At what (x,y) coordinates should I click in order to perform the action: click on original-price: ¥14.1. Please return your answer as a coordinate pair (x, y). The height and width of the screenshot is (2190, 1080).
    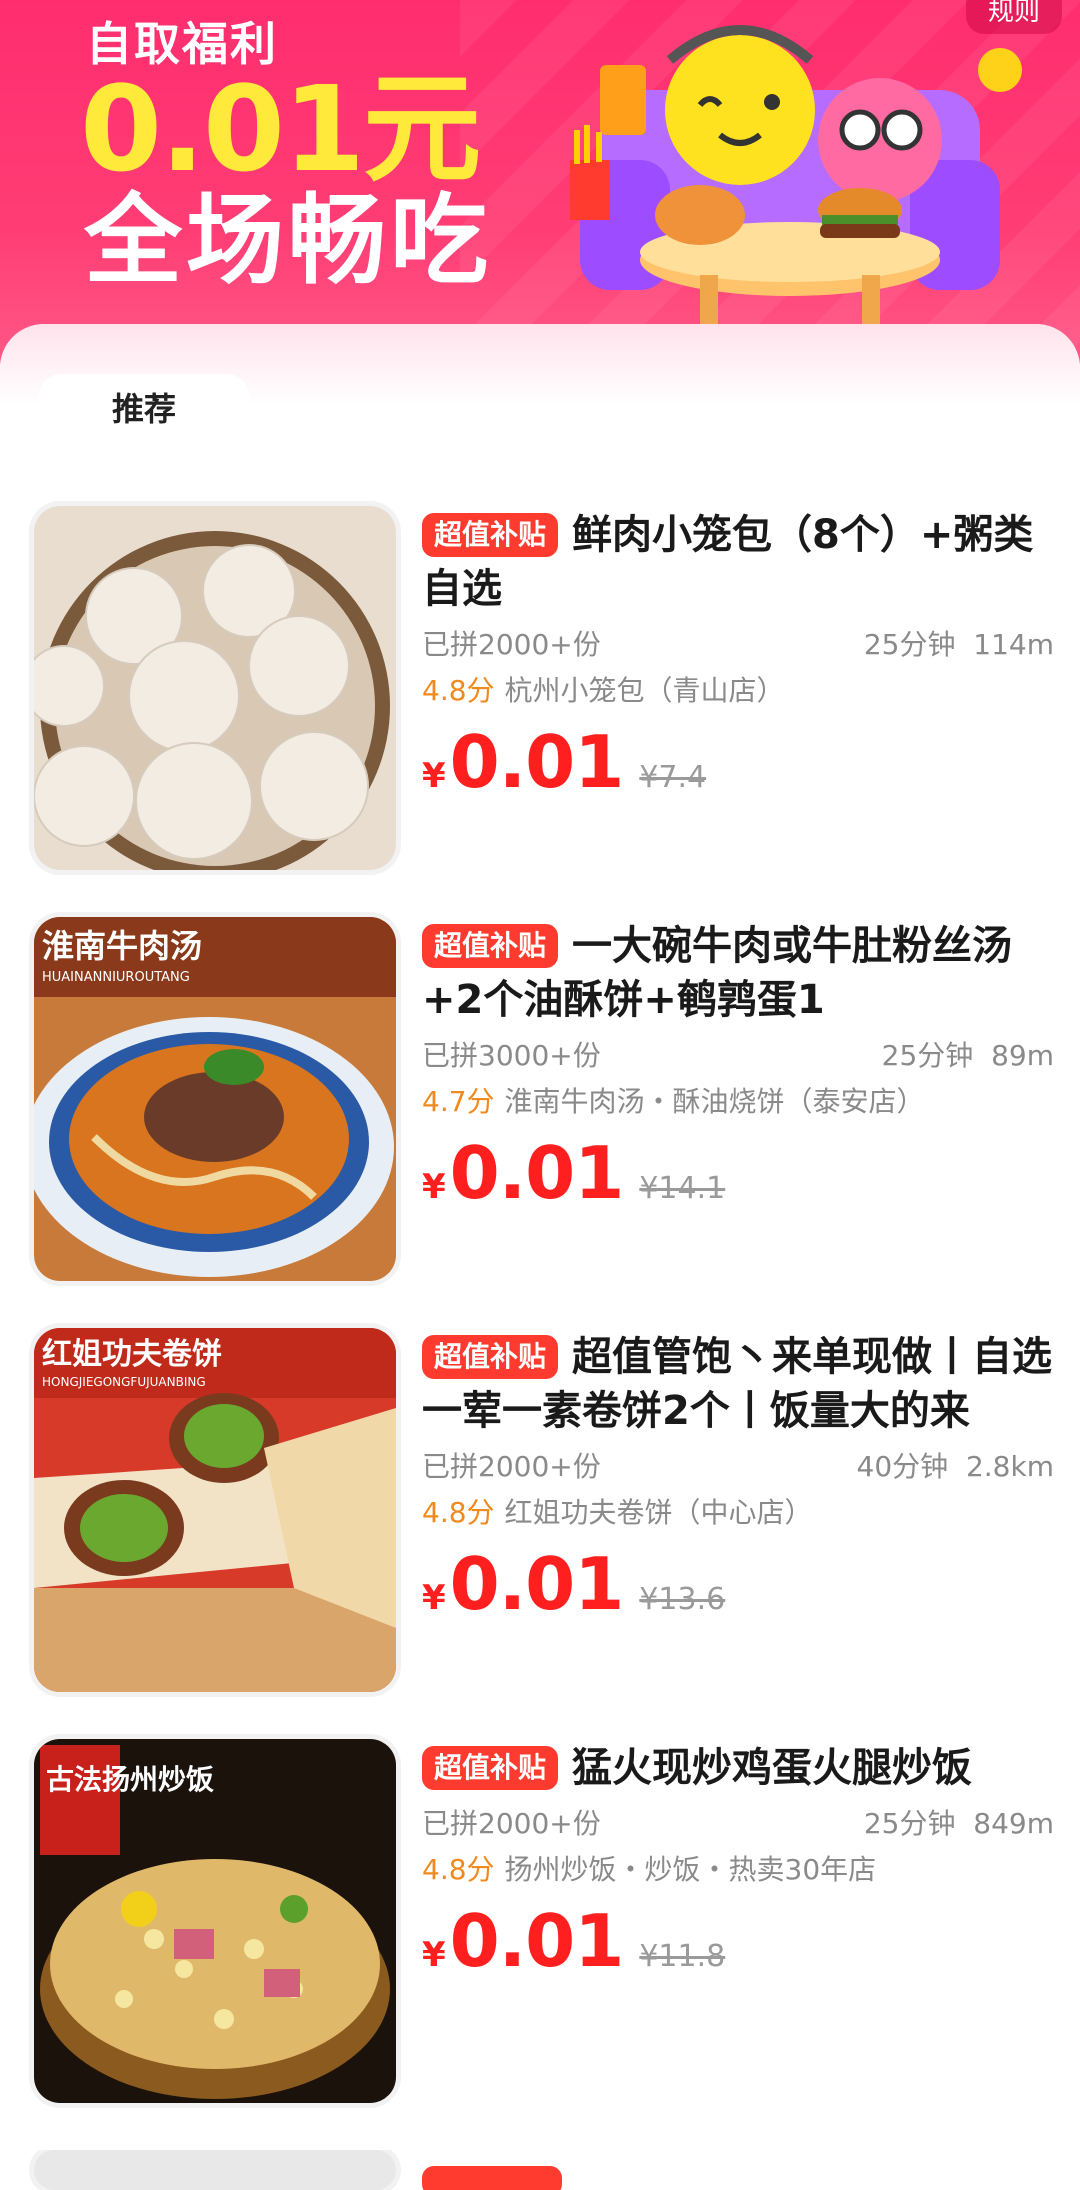
    Looking at the image, I should click on (682, 1188).